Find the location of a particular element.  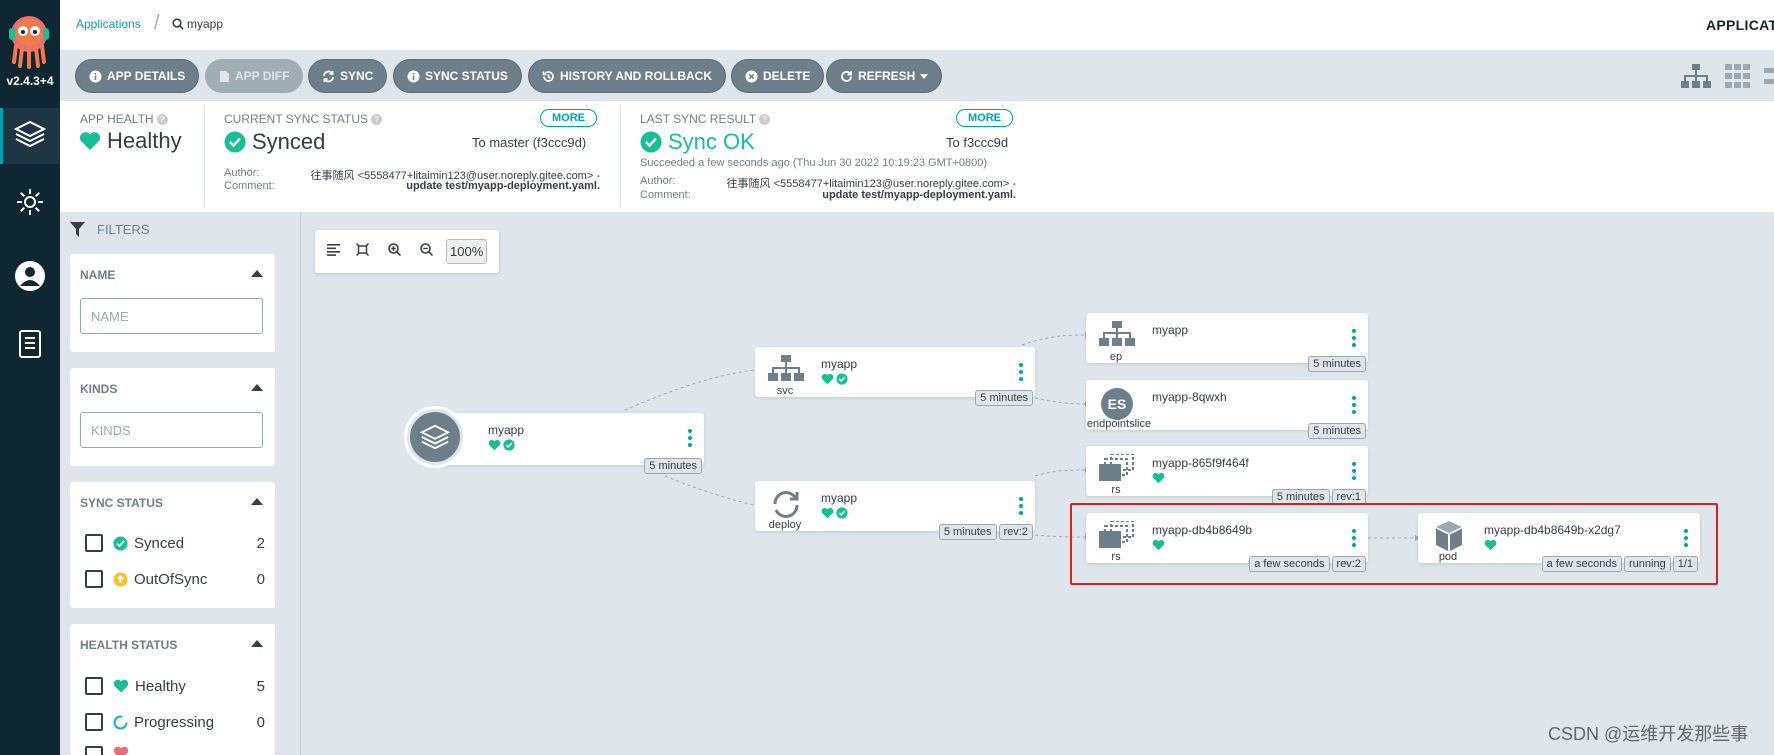

node-kind: deploy is located at coordinates (785, 525).